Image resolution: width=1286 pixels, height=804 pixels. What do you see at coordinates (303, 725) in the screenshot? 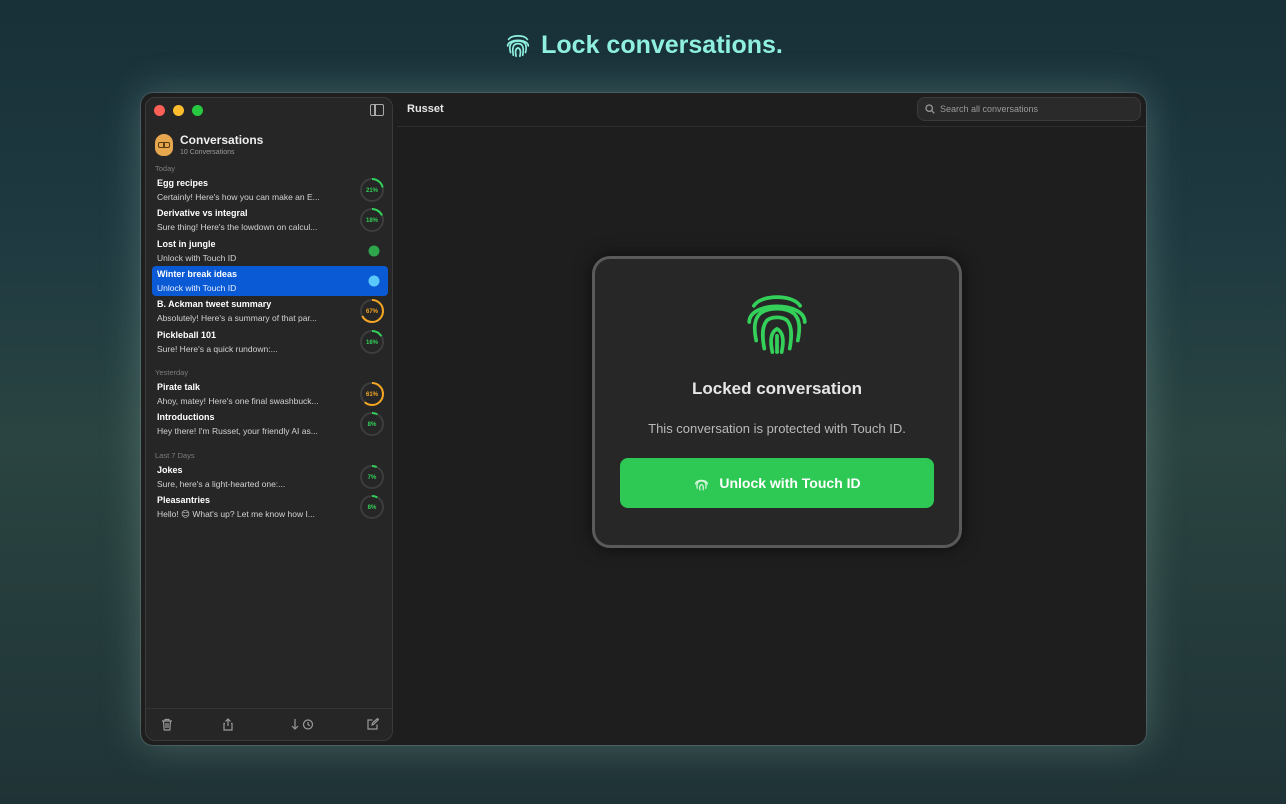
I see `sort-history-icon` at bounding box center [303, 725].